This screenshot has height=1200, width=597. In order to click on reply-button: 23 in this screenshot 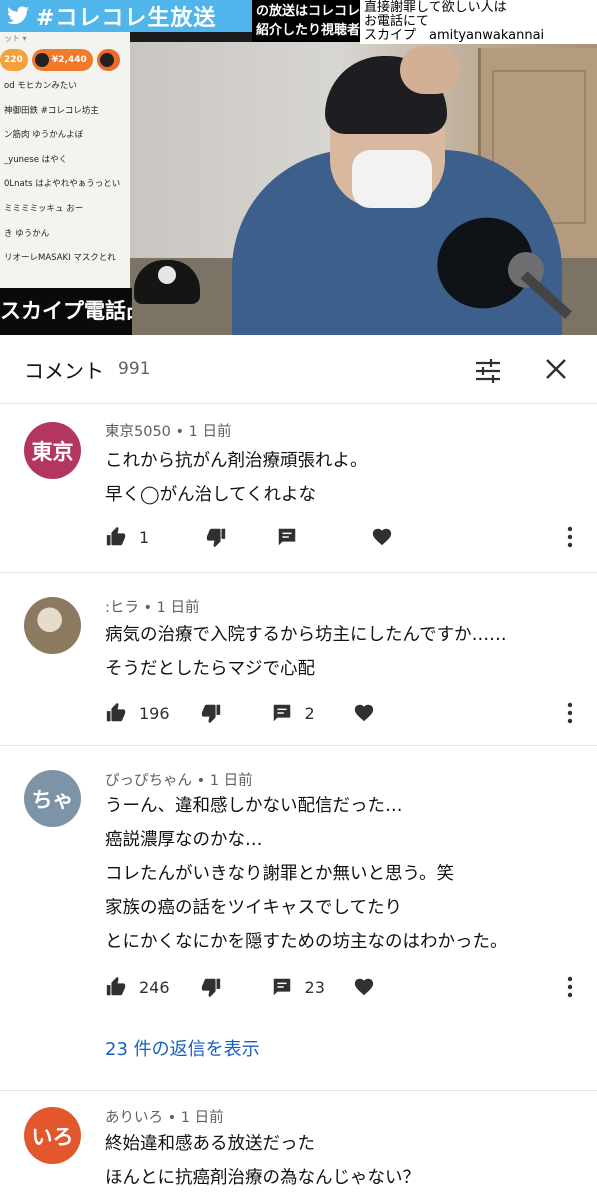, I will do `click(298, 987)`.